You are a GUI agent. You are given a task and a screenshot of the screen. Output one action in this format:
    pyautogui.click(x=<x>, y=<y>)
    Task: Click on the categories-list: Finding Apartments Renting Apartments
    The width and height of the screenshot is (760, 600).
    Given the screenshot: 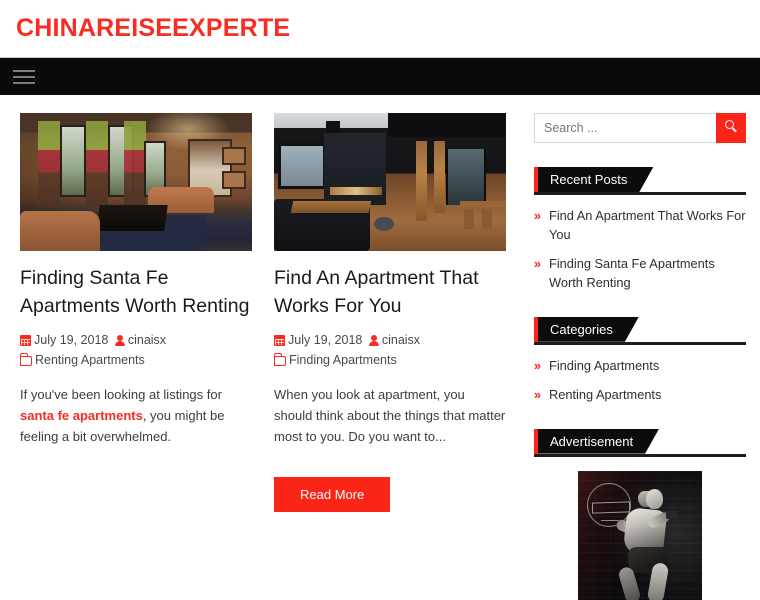 What is the action you would take?
    pyautogui.click(x=640, y=381)
    